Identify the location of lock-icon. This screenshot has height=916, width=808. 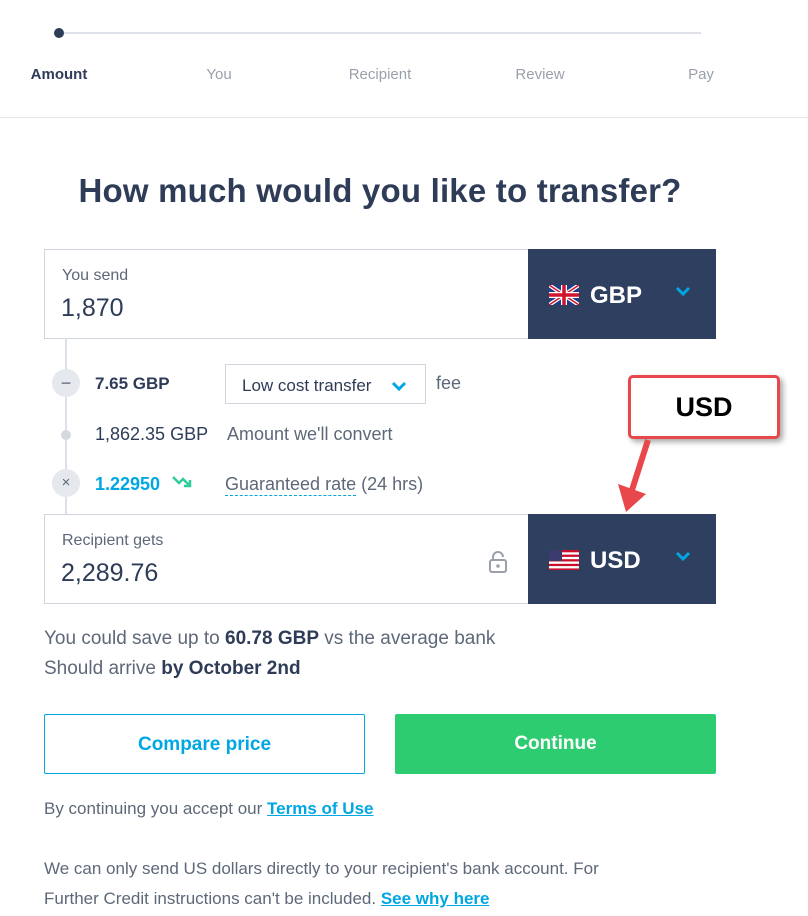
(498, 562).